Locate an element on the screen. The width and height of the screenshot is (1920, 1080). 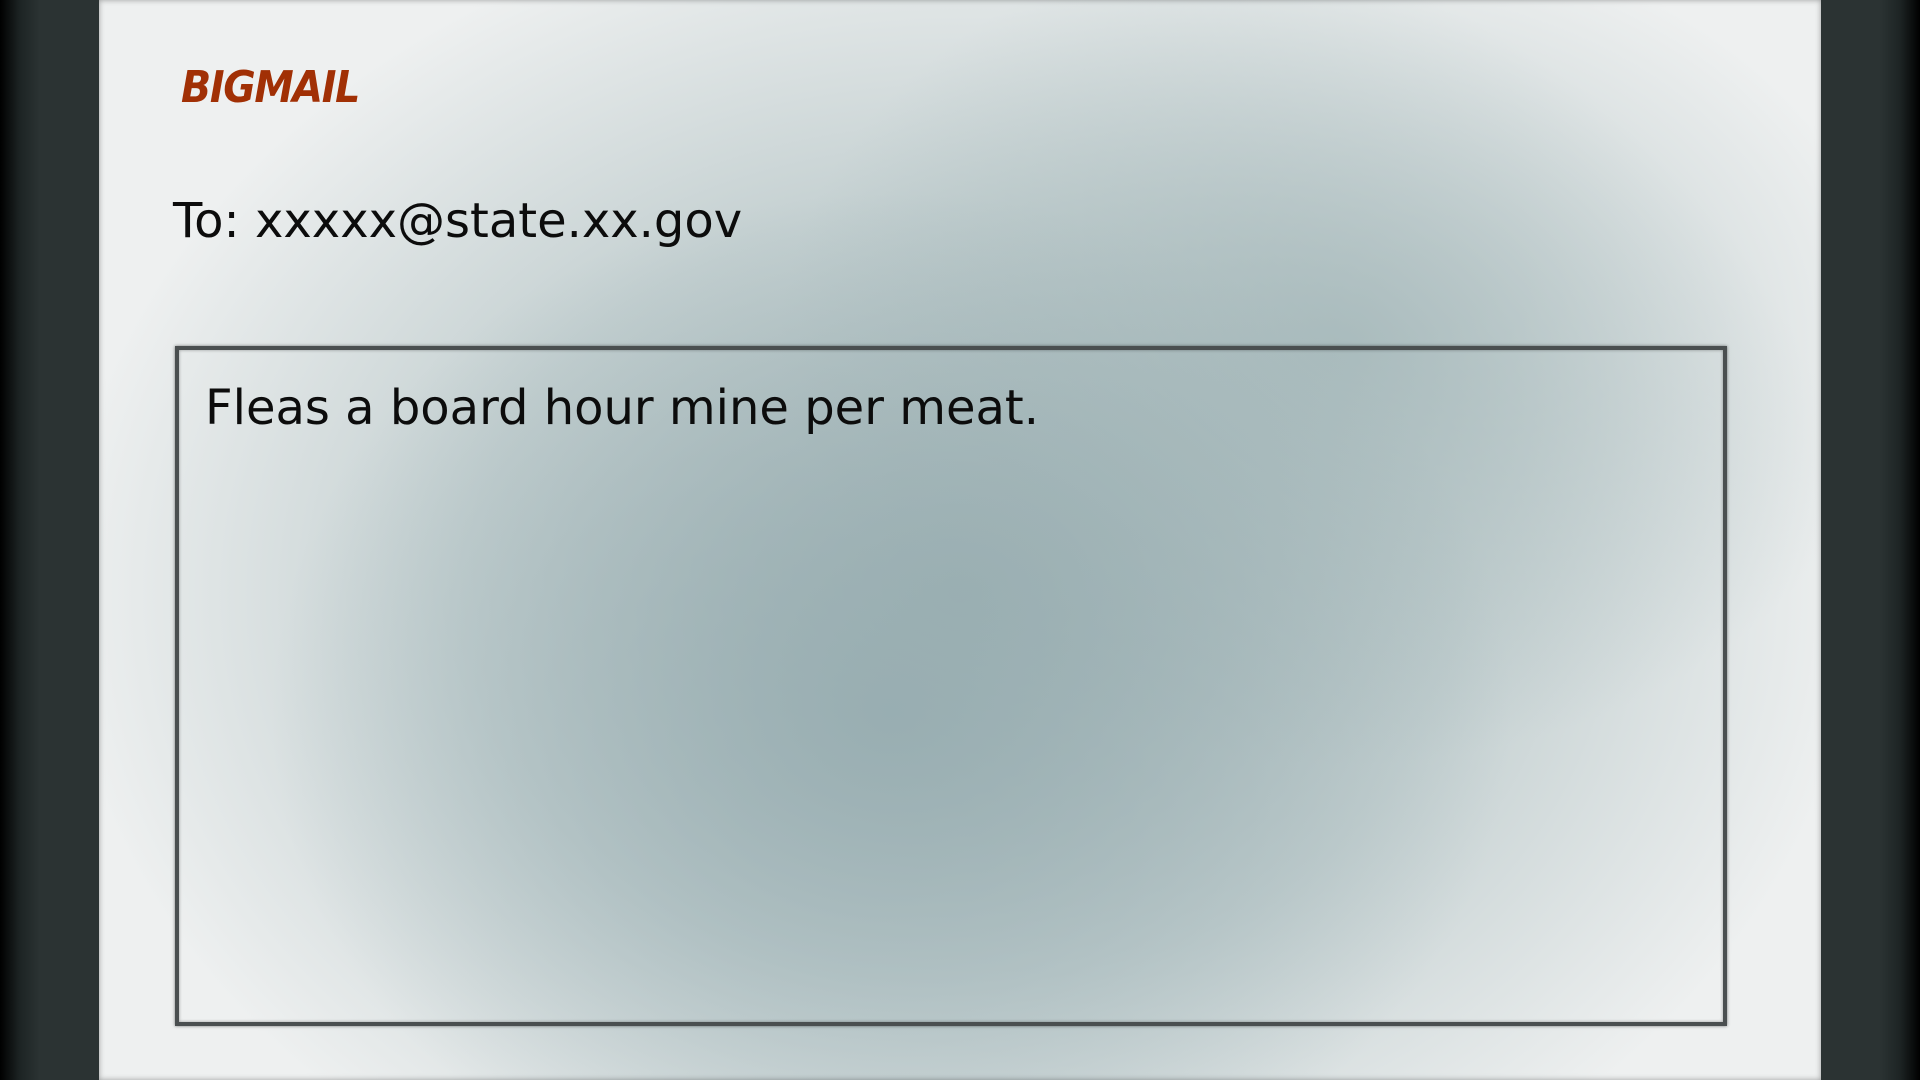
recipient-field: To: xxxxx@state.xx.gov is located at coordinates (457, 221).